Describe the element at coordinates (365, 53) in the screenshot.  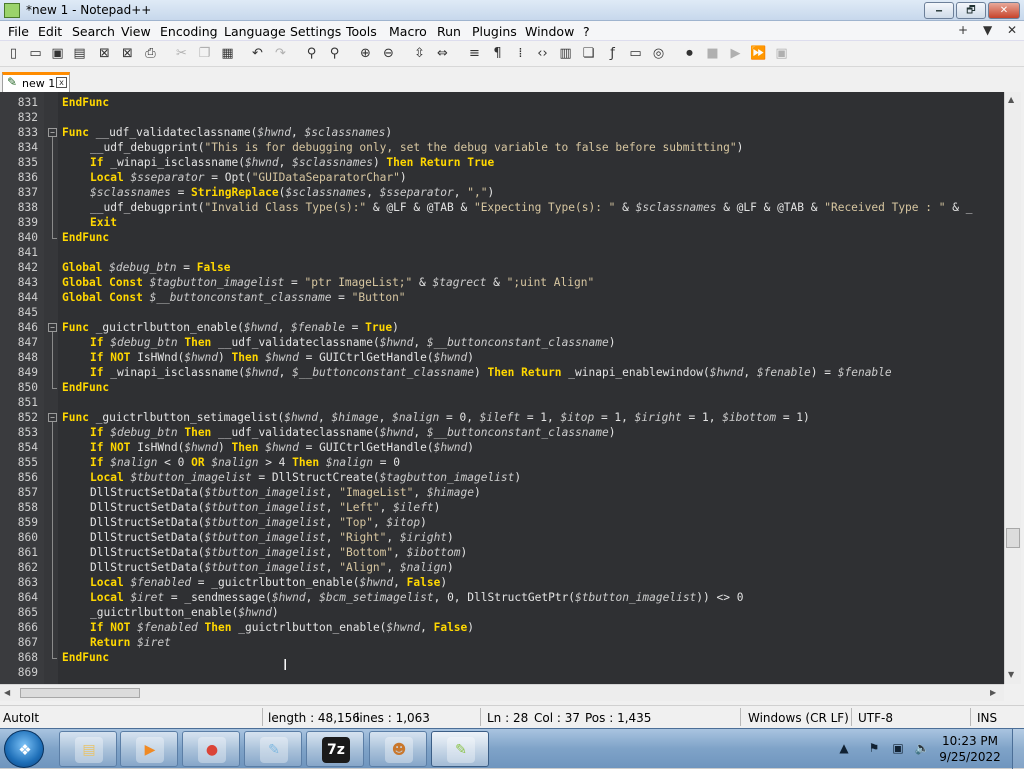
I see `zoom-in-icon: ⊕` at that location.